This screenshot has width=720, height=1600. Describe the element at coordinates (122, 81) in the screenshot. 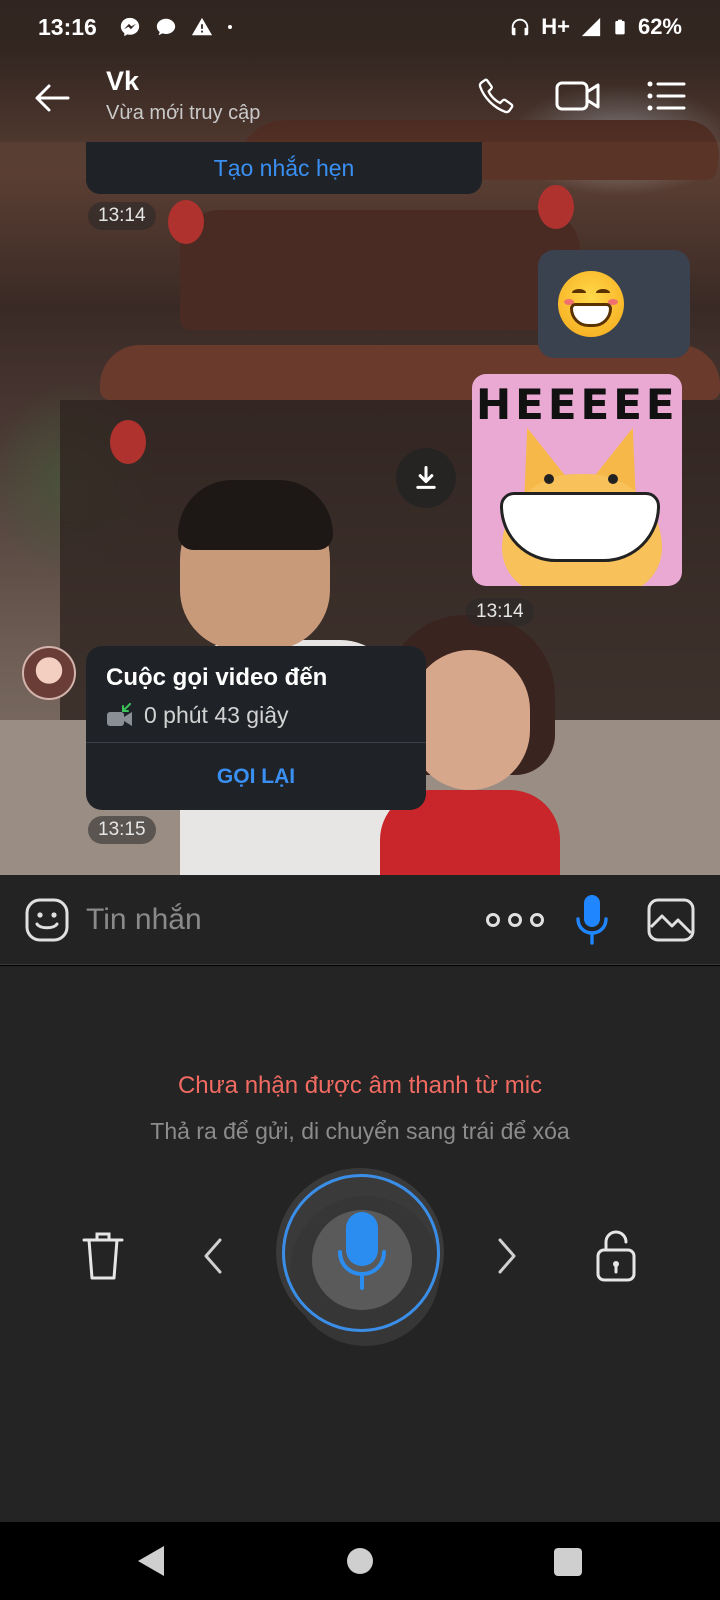

I see `contact-name: Vk` at that location.